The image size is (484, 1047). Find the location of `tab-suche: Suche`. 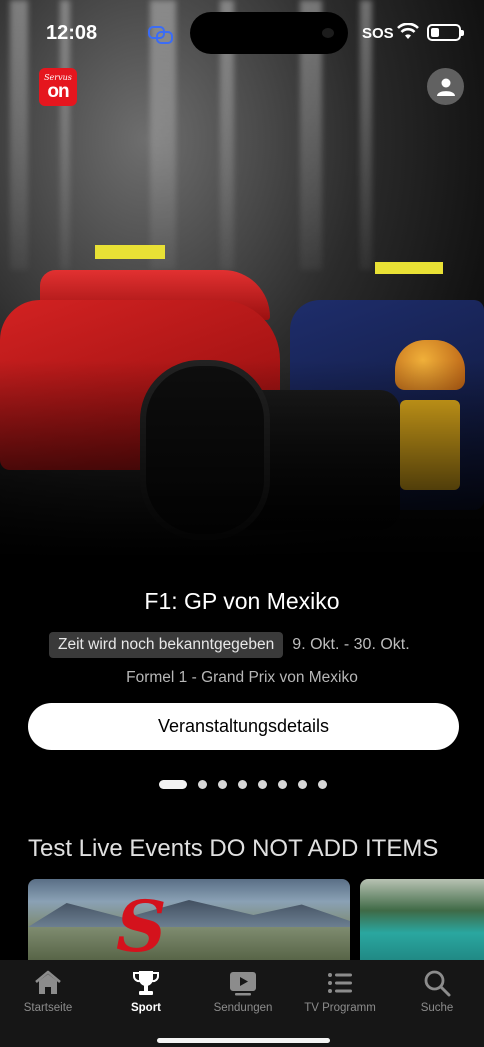

tab-suche: Suche is located at coordinates (436, 991).